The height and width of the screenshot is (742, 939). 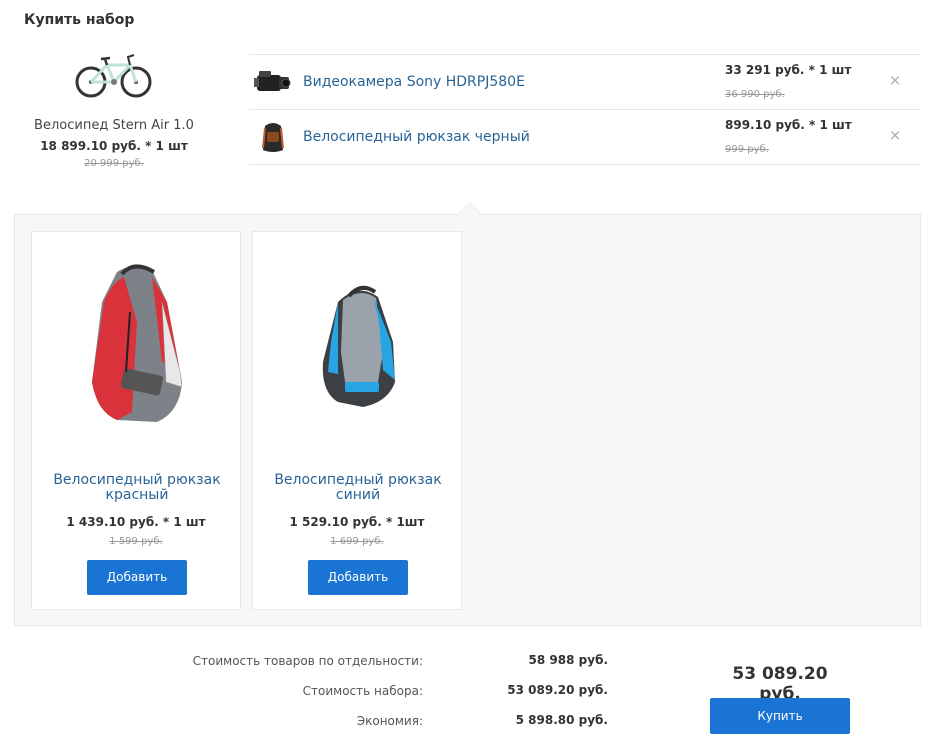 I want to click on main-product-price: 18 899.10 руб. * 1 шт, so click(x=114, y=146).